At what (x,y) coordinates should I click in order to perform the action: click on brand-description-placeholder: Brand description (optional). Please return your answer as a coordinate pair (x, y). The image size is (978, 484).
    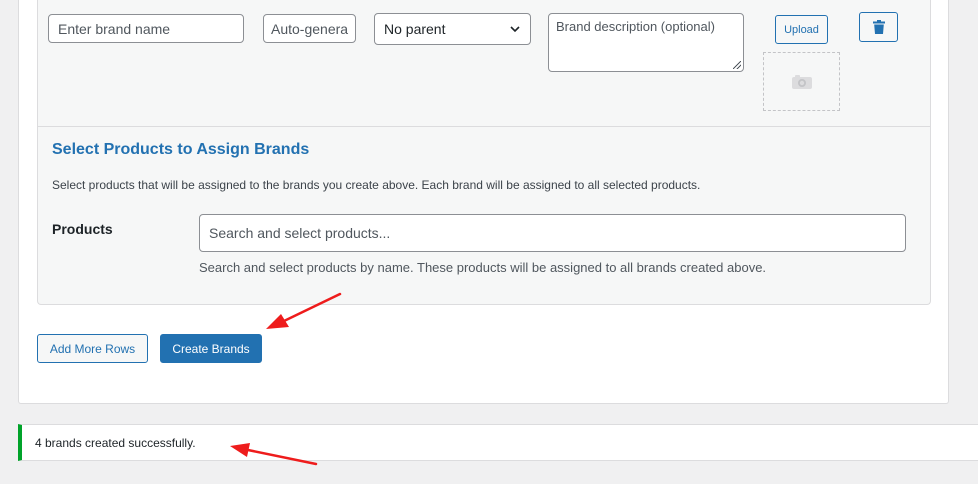
    Looking at the image, I should click on (635, 26).